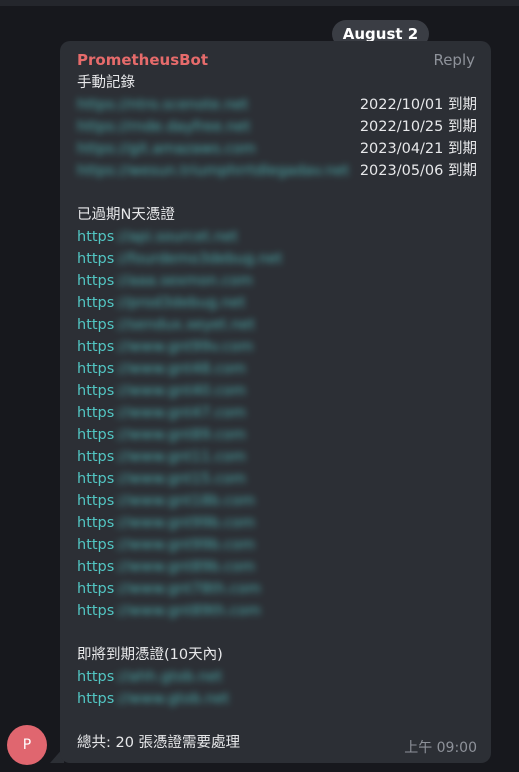 The width and height of the screenshot is (519, 772). Describe the element at coordinates (180, 435) in the screenshot. I see `link-url: ://www.gnt89.com` at that location.